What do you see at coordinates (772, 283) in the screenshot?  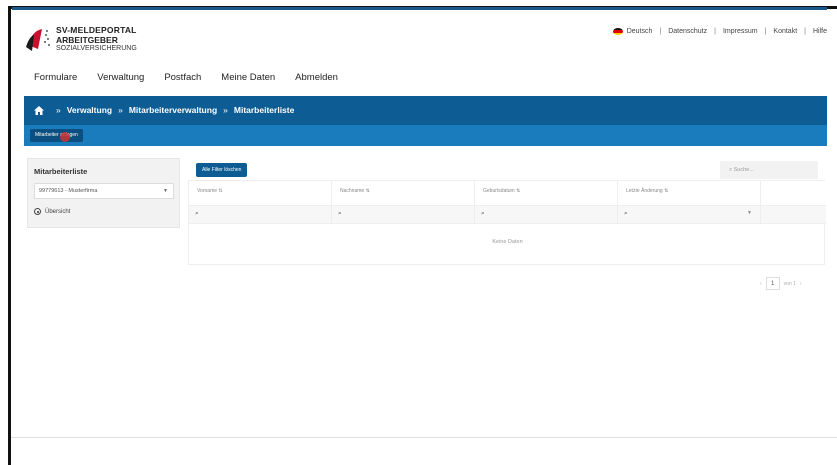 I see `page-number-input: 1` at bounding box center [772, 283].